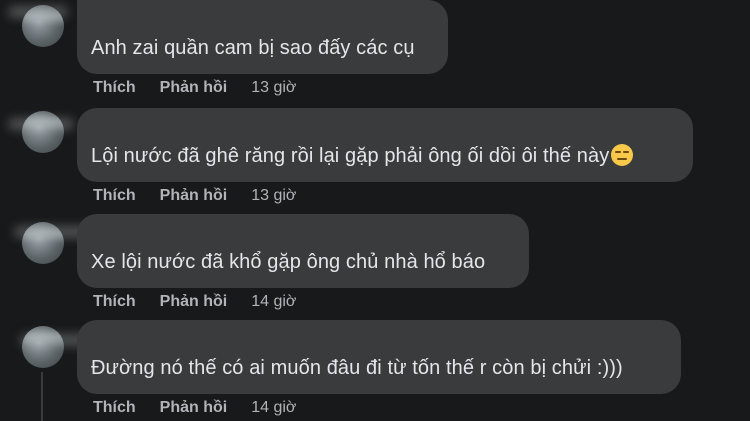 This screenshot has width=750, height=421. Describe the element at coordinates (42, 396) in the screenshot. I see `reply-thread-line` at that location.